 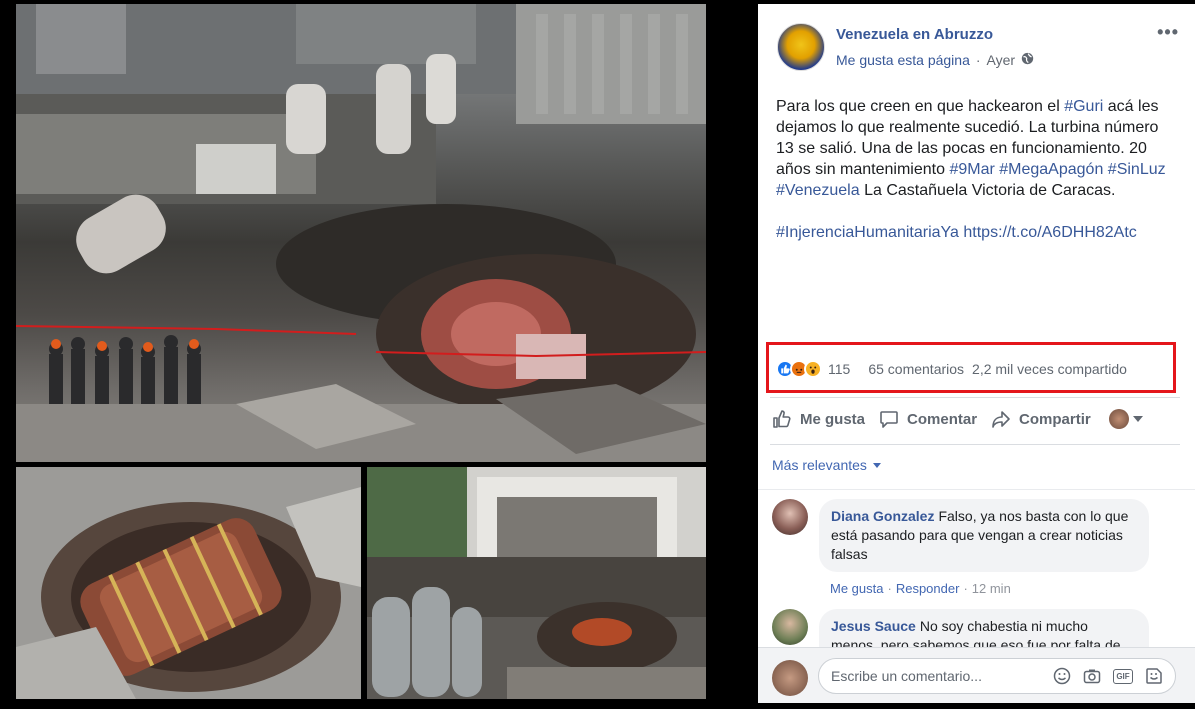 What do you see at coordinates (1062, 676) in the screenshot?
I see `emoji-icon` at bounding box center [1062, 676].